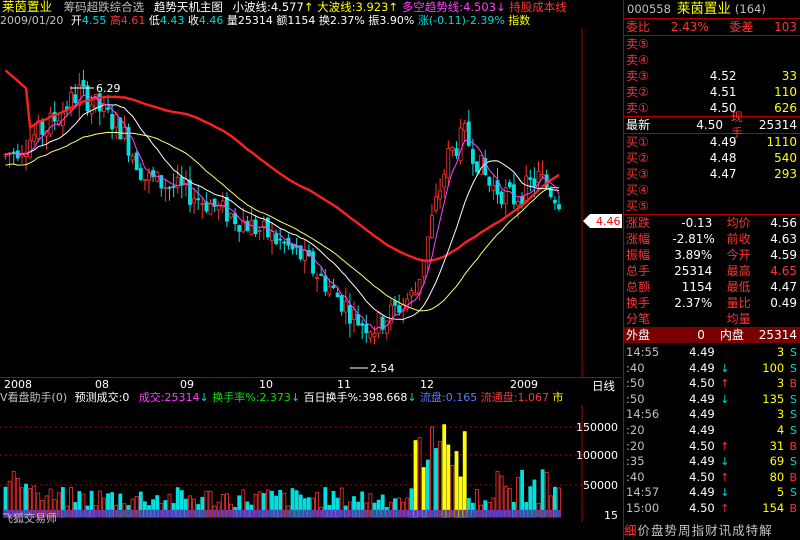 The width and height of the screenshot is (800, 540). I want to click on sell-1: 卖① 4.50 626, so click(712, 108).